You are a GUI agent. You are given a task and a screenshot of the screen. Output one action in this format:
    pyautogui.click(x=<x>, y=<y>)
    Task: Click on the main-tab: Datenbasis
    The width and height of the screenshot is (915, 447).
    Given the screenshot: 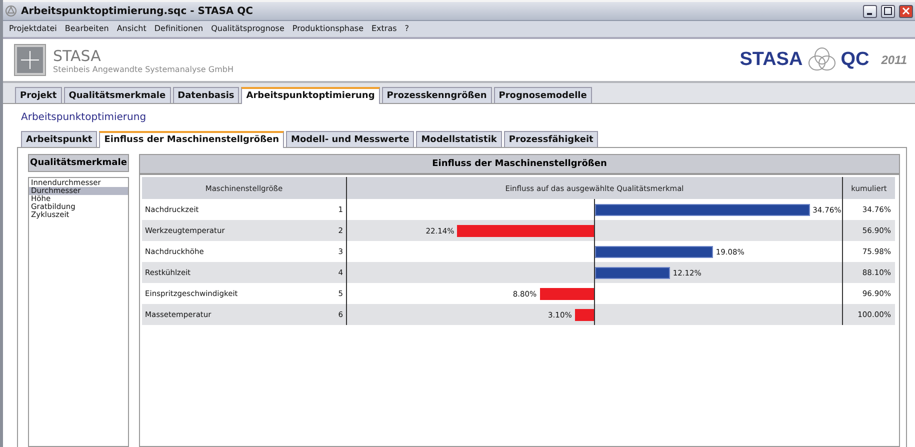 What is the action you would take?
    pyautogui.click(x=206, y=95)
    